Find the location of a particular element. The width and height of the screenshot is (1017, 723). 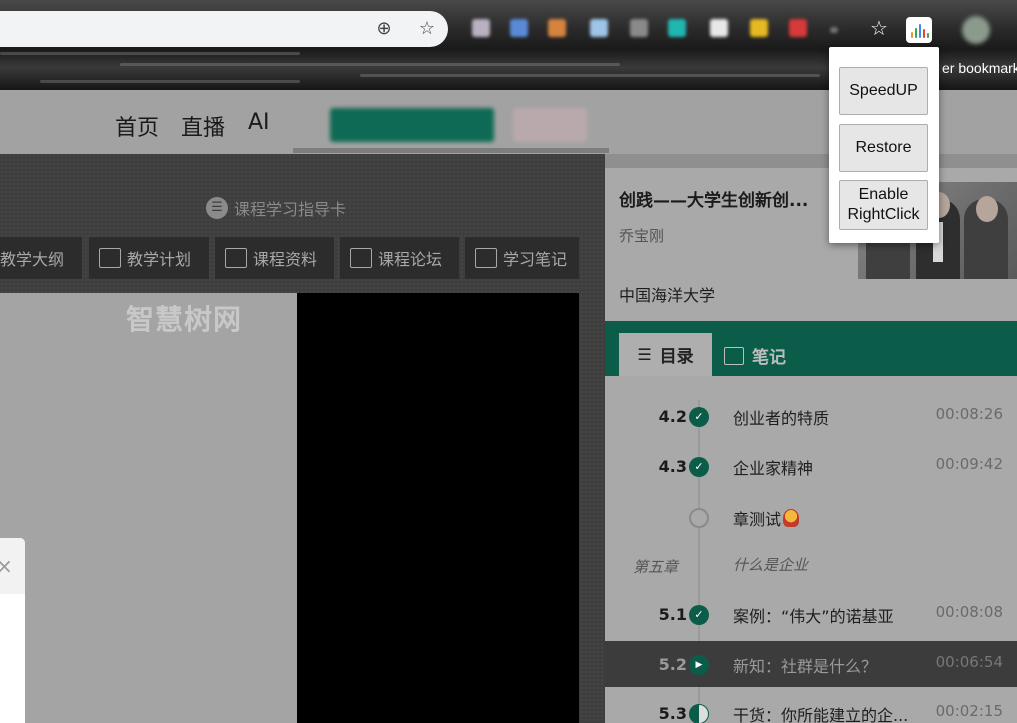

watermark-logo: 智慧树网 is located at coordinates (184, 319).